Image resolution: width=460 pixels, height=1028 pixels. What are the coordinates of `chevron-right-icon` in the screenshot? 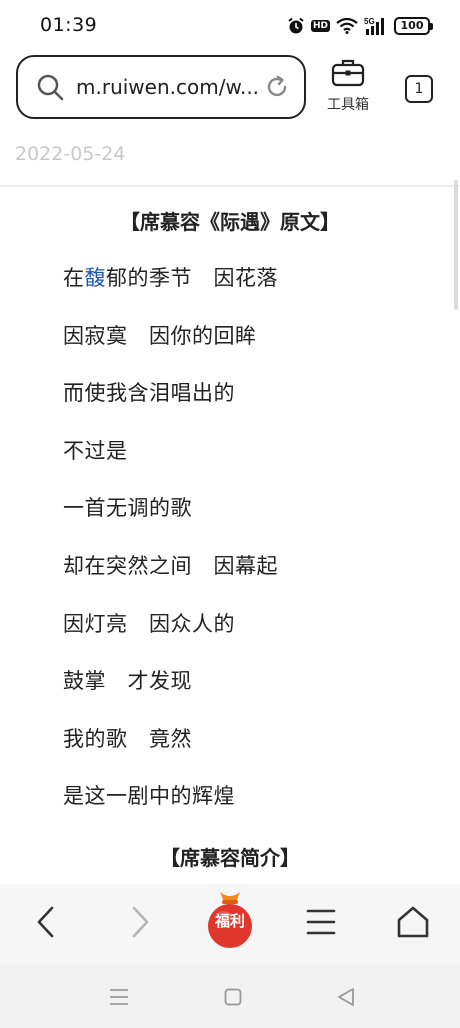 It's located at (140, 922).